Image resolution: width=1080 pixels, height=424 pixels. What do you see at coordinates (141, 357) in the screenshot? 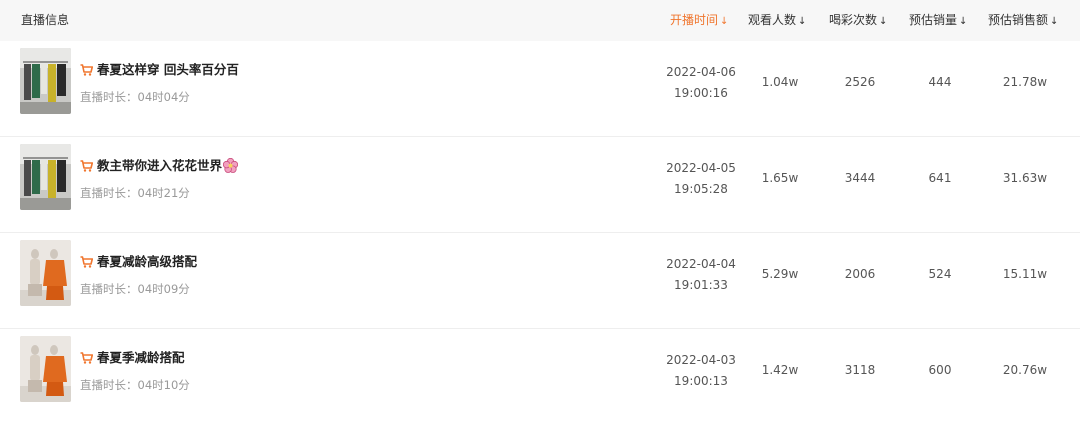
I see `live-title-text: 春夏季减龄搭配` at bounding box center [141, 357].